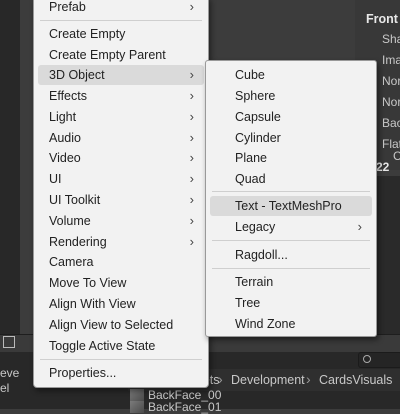  What do you see at coordinates (121, 262) in the screenshot?
I see `menu-item-camera: Camera` at bounding box center [121, 262].